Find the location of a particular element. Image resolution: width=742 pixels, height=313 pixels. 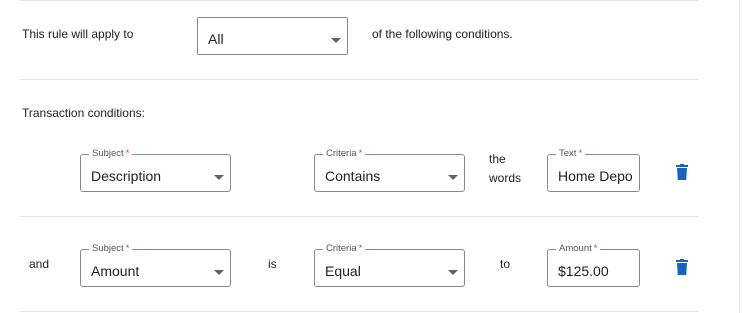

text-input: Text * Home Depo is located at coordinates (593, 170).